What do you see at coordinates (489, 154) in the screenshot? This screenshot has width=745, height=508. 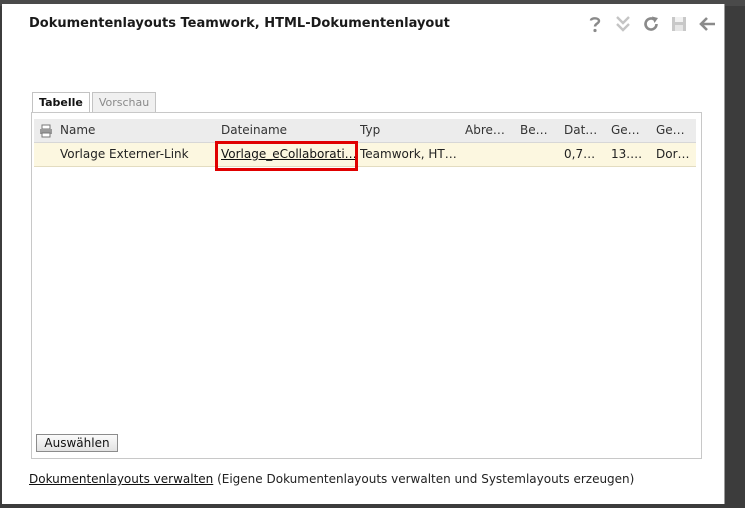 I see `cell-abre` at bounding box center [489, 154].